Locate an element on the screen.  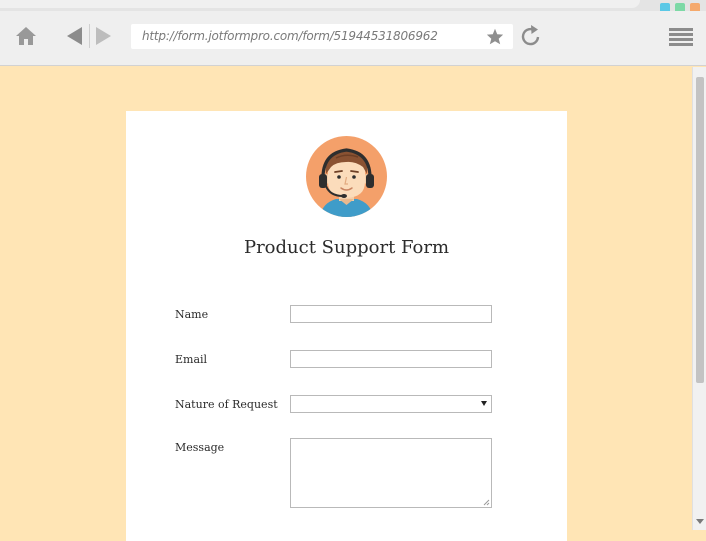
nature-of-request-label: Nature of Request is located at coordinates (226, 404).